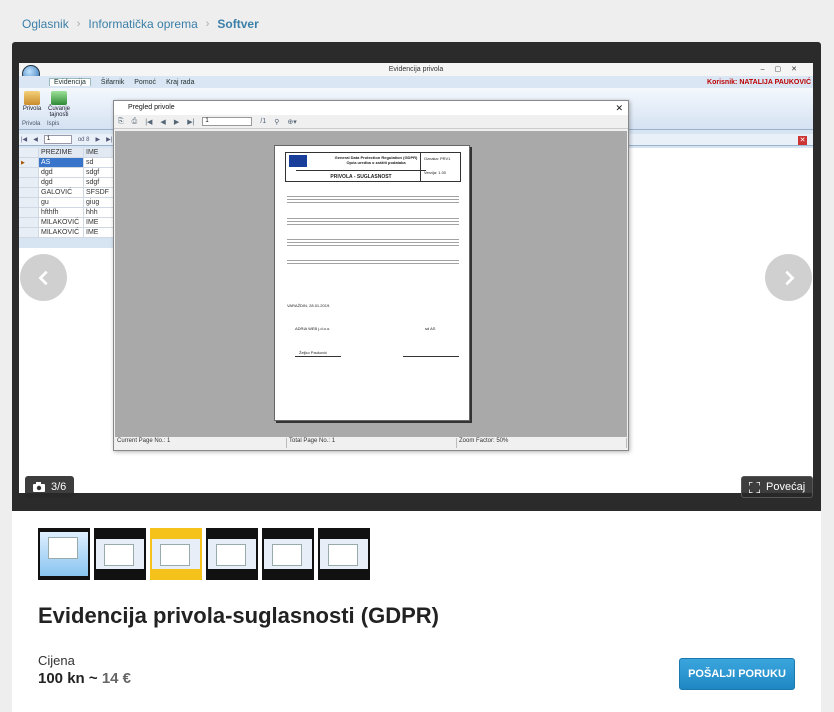 The image size is (834, 712). Describe the element at coordinates (66, 153) in the screenshot. I see `grid-header-row: PREZIME IME` at that location.